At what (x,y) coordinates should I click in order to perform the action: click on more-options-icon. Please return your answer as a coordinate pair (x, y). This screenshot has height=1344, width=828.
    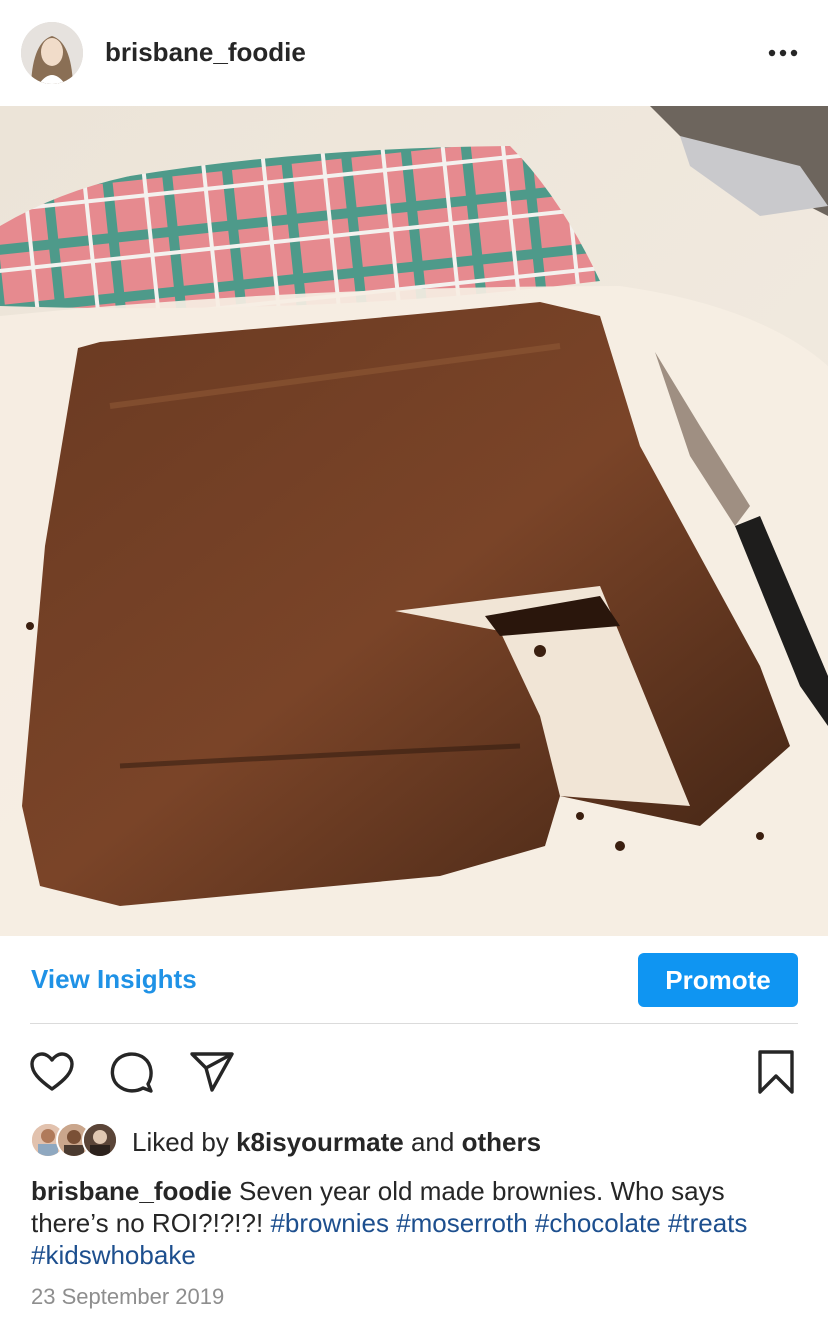
    Looking at the image, I should click on (783, 53).